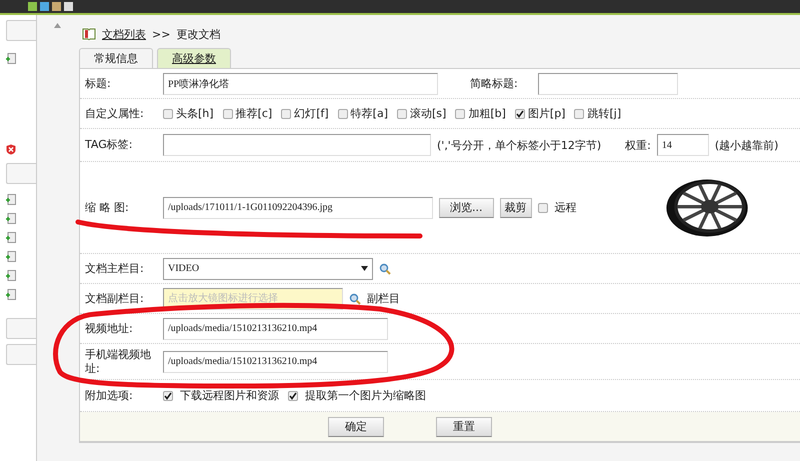 The height and width of the screenshot is (461, 800). I want to click on scroll-up-icon, so click(57, 25).